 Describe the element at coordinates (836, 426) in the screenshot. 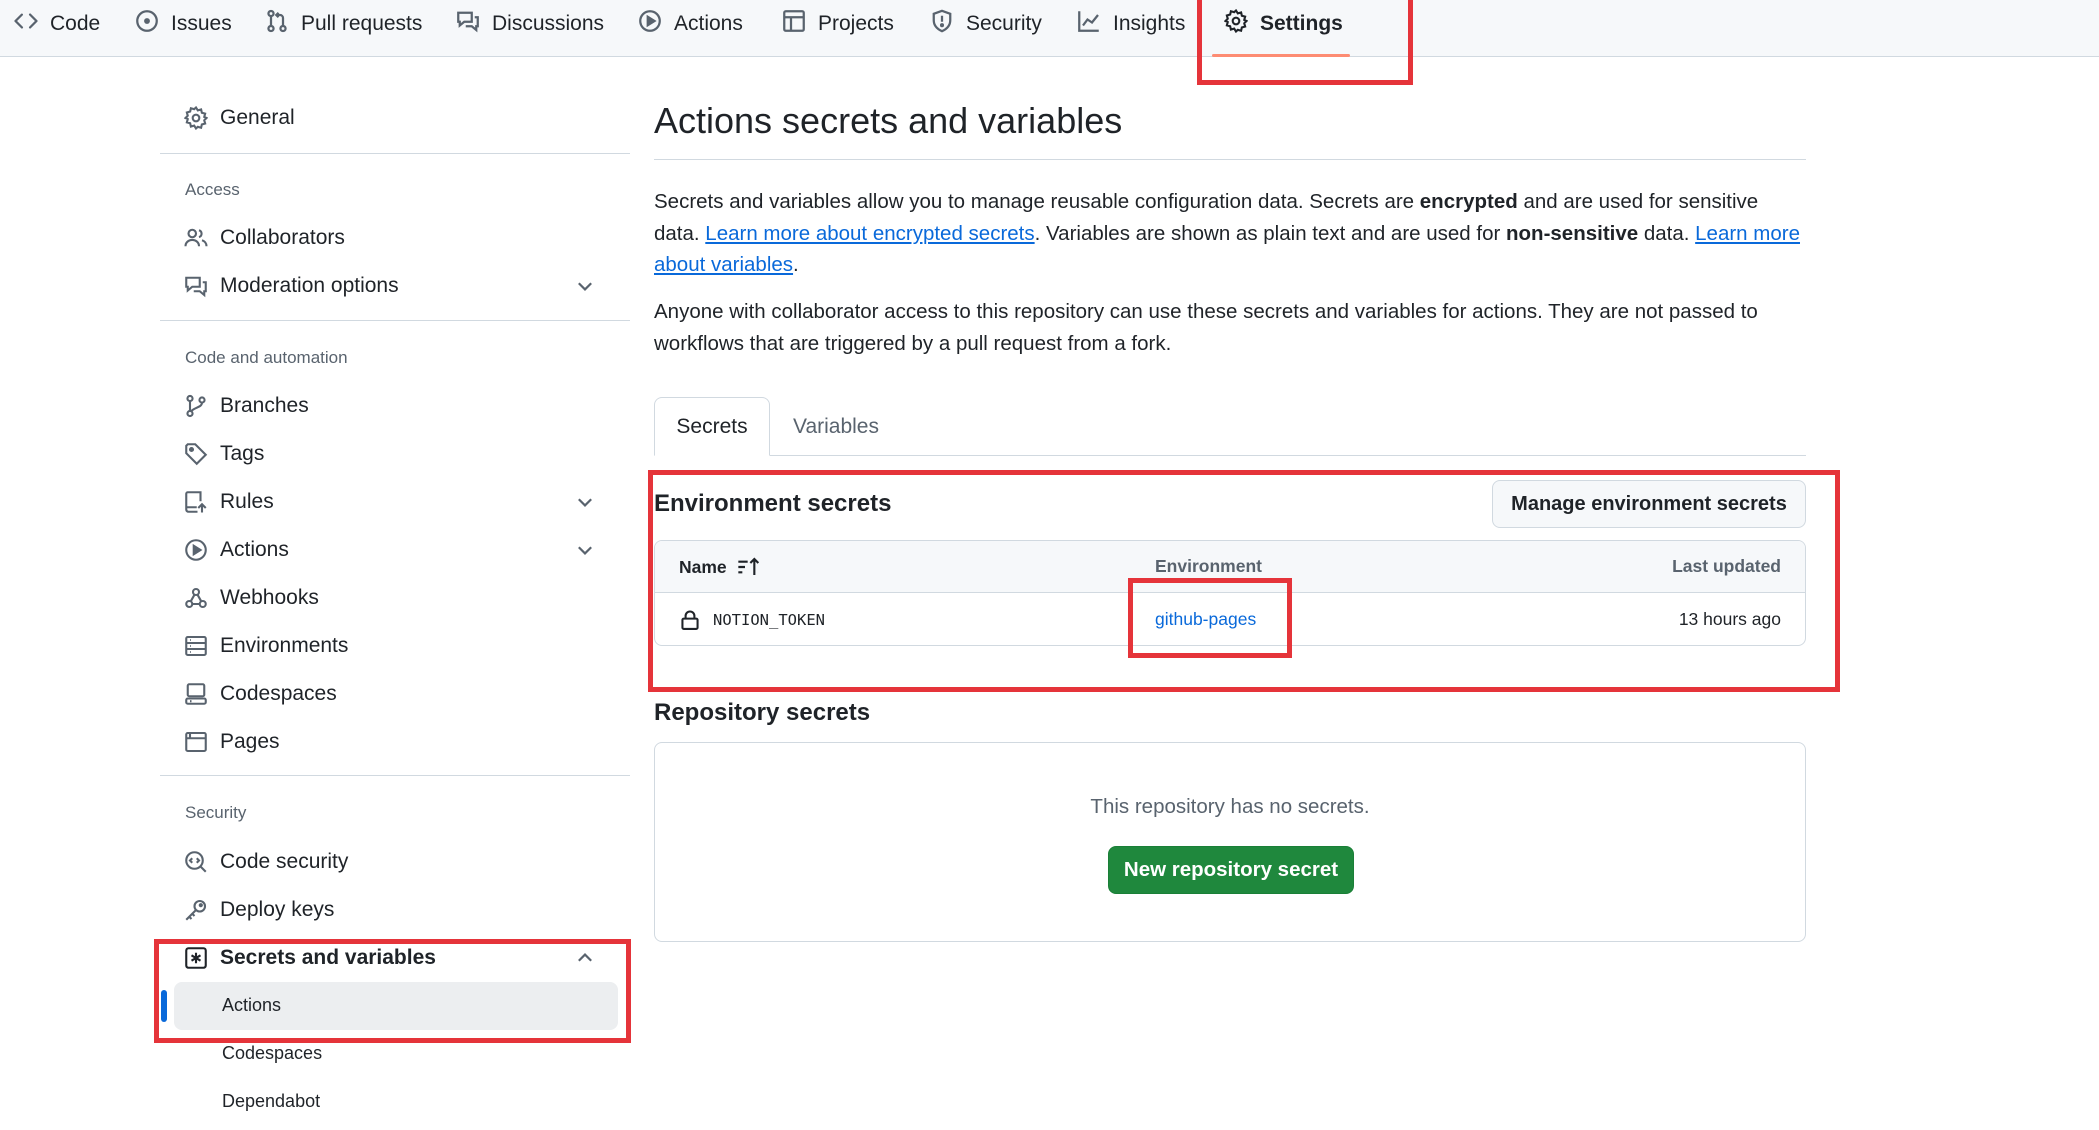

I see `tab-variables: Variables` at that location.